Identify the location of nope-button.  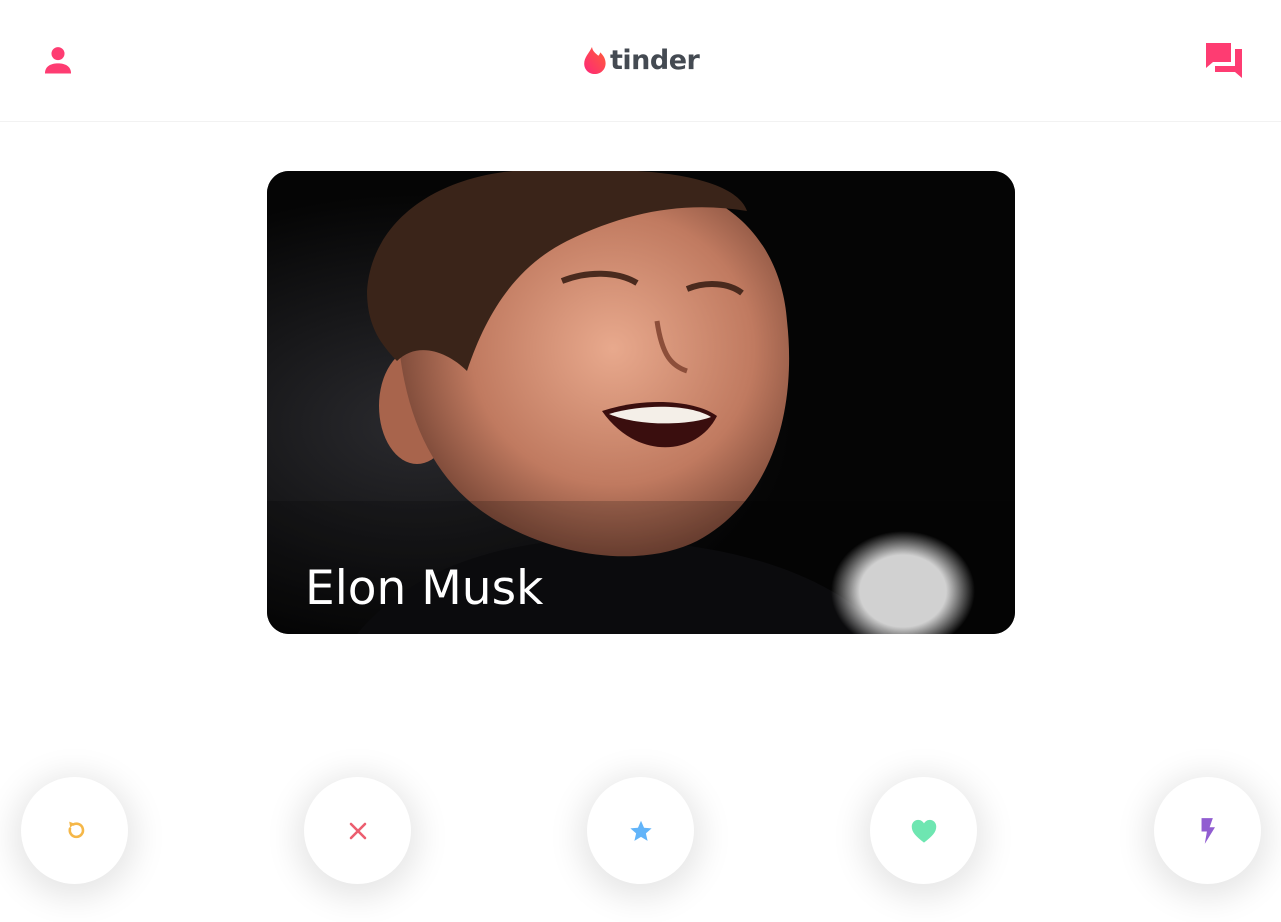
(357, 830).